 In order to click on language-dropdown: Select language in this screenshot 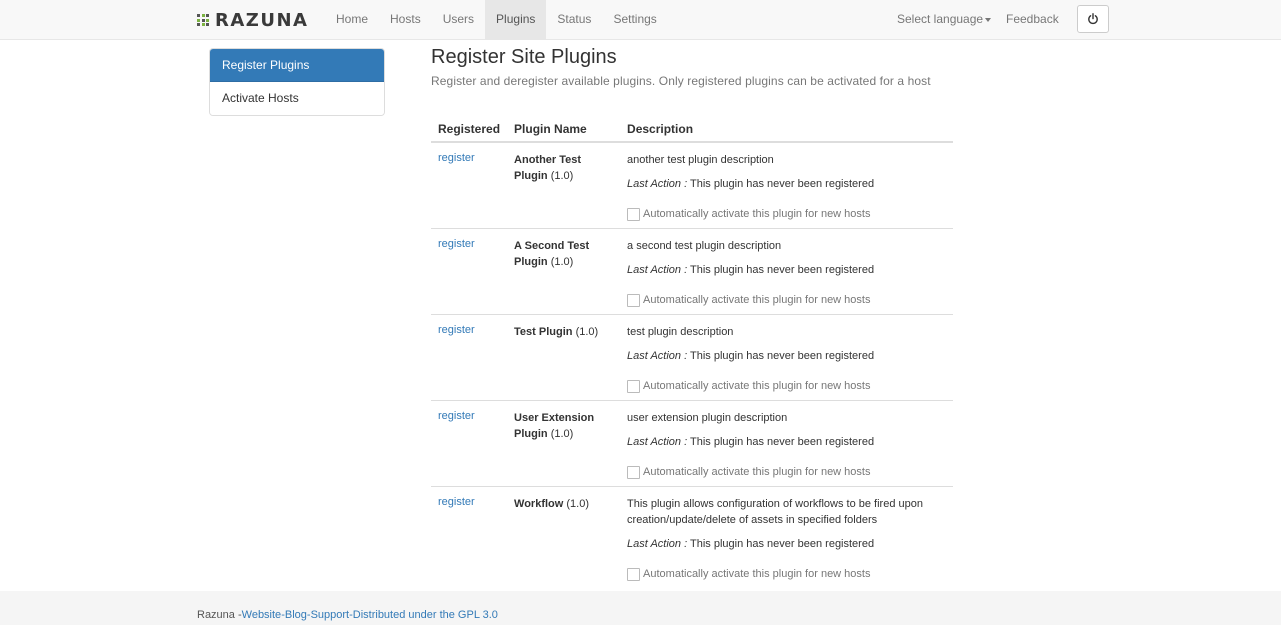, I will do `click(944, 19)`.